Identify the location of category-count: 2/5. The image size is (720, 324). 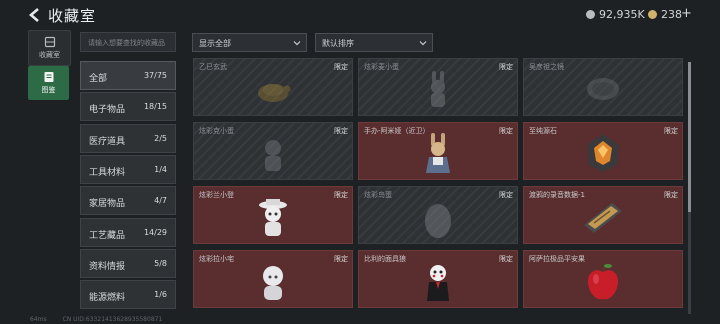
(160, 138).